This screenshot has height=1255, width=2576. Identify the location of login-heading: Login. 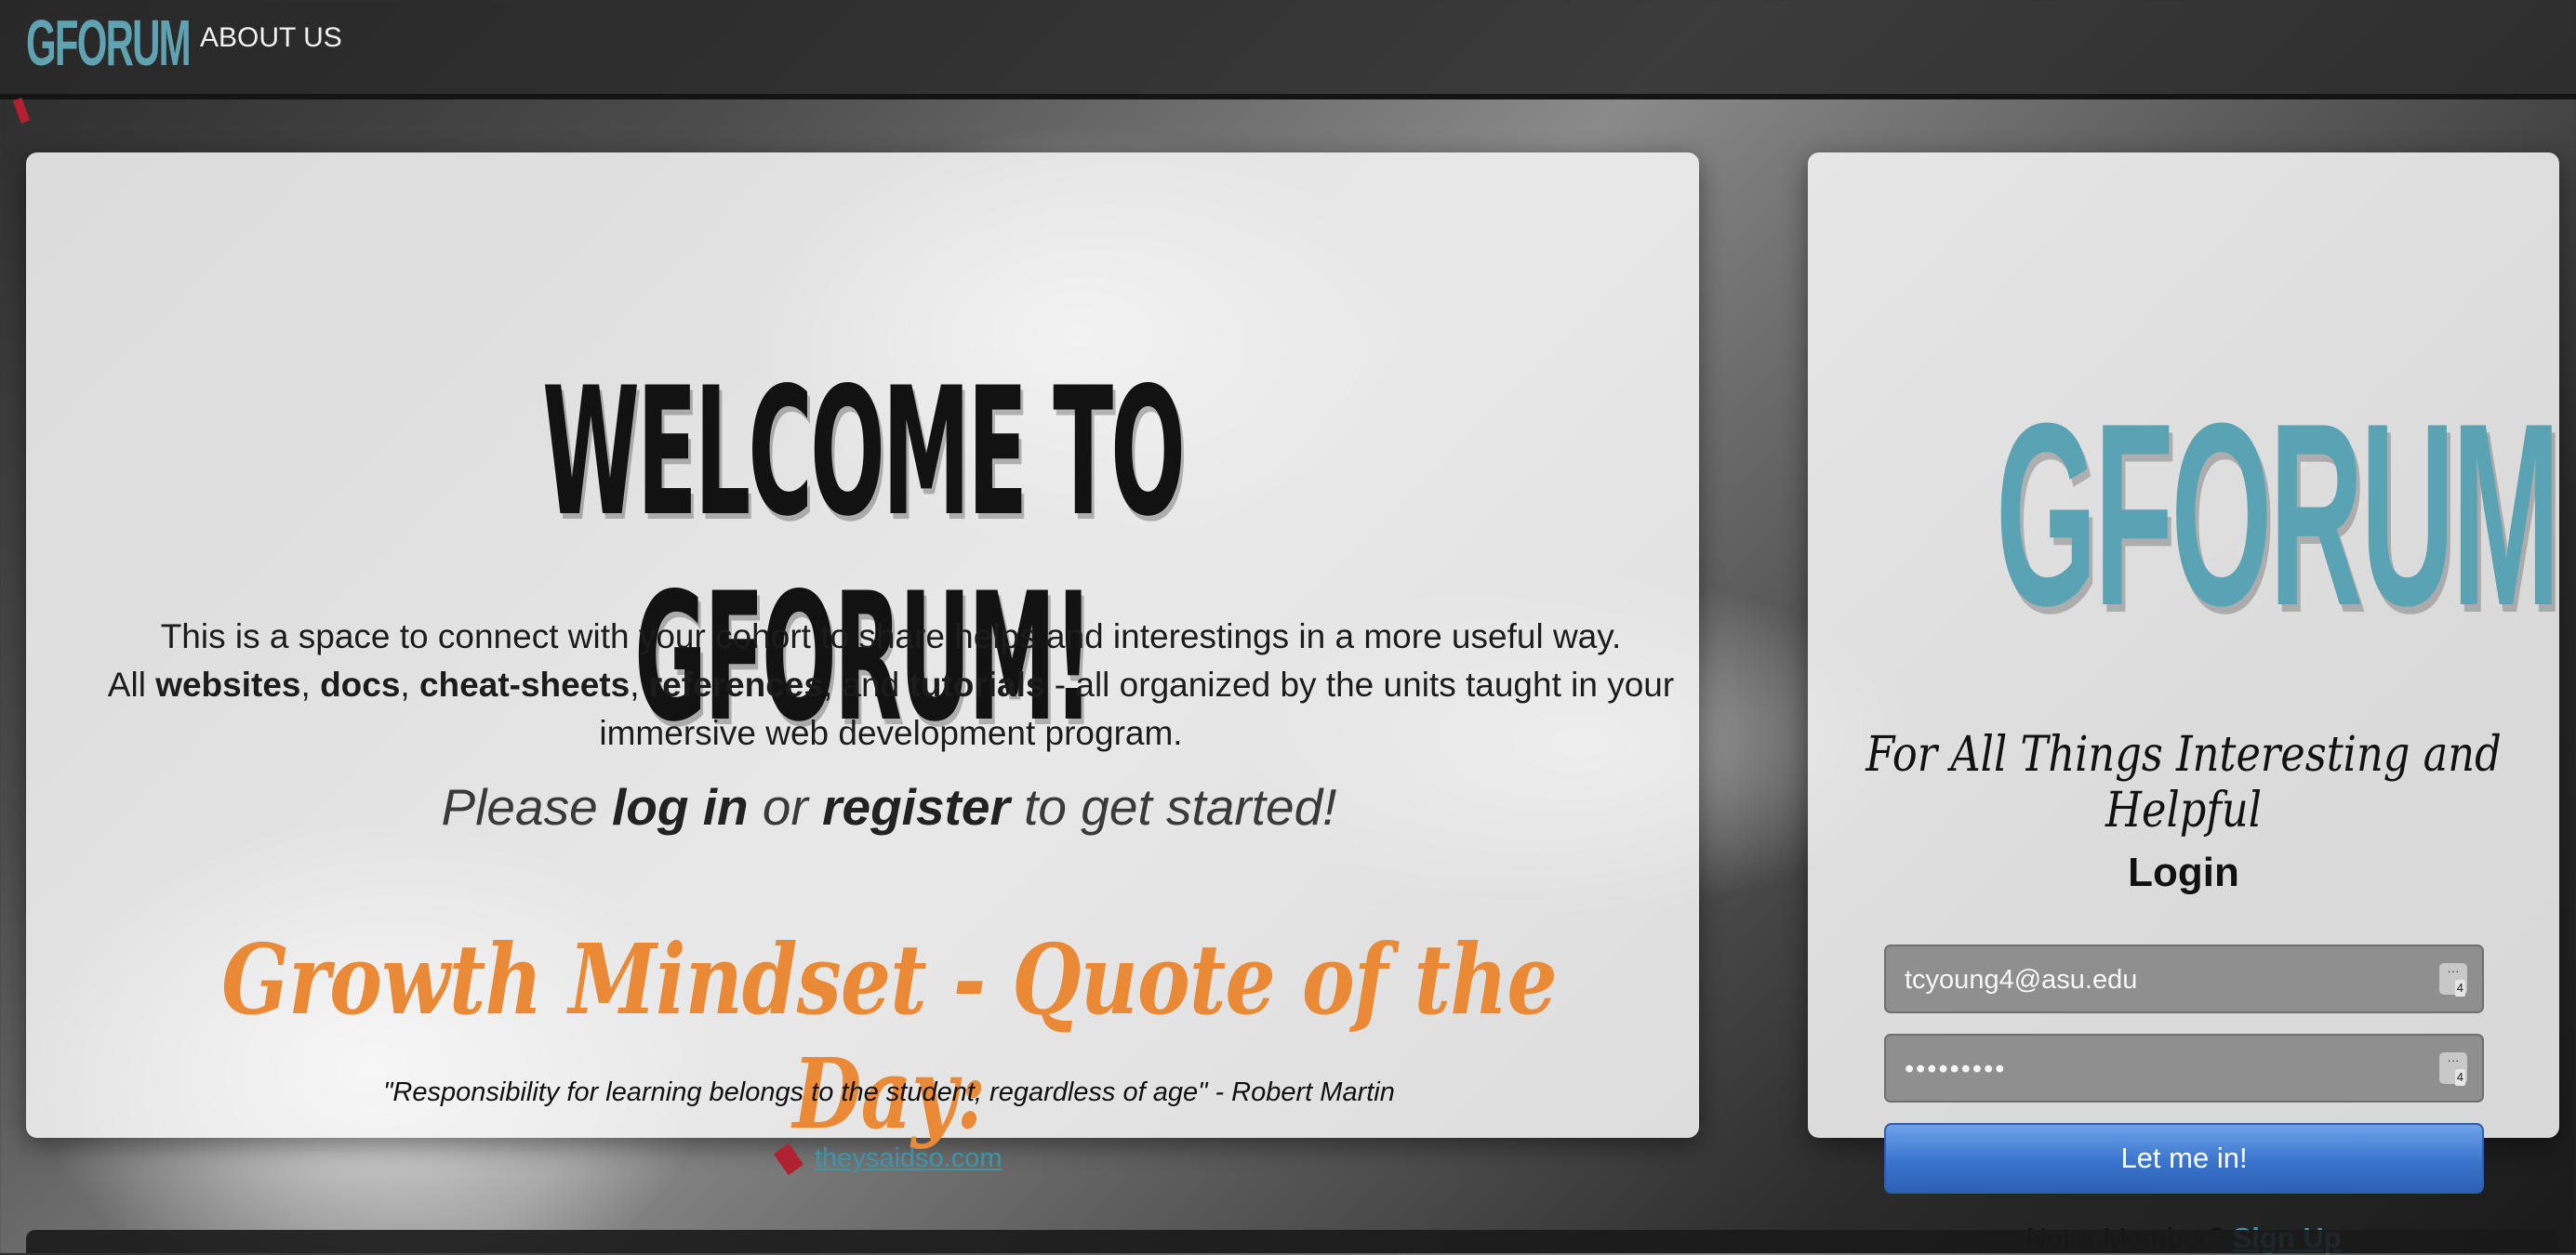
(2183, 872).